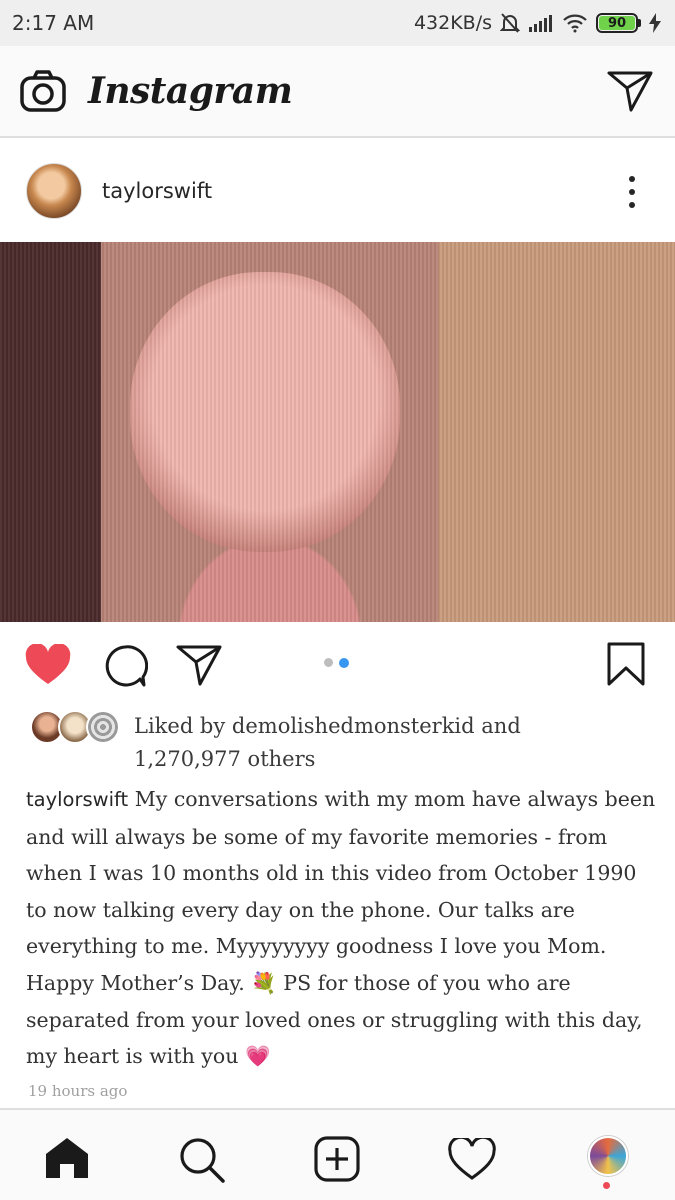 The image size is (675, 1200). Describe the element at coordinates (53, 23) in the screenshot. I see `status-time: 2:17 AM` at that location.